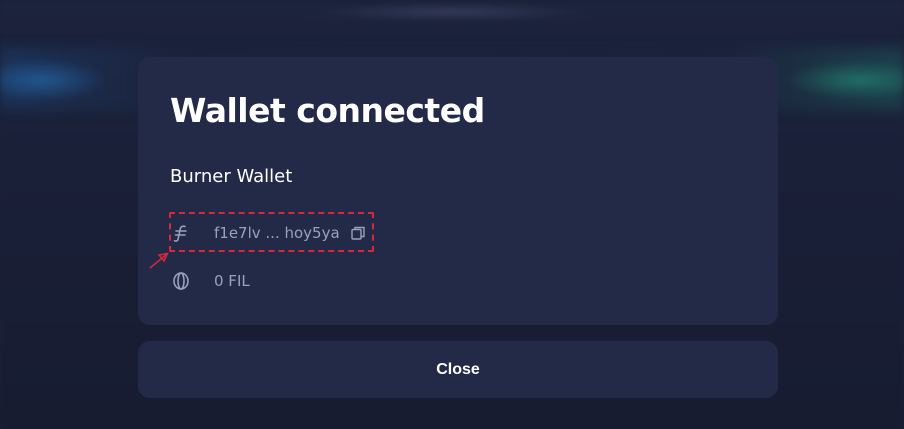  What do you see at coordinates (181, 281) in the screenshot?
I see `coin-icon` at bounding box center [181, 281].